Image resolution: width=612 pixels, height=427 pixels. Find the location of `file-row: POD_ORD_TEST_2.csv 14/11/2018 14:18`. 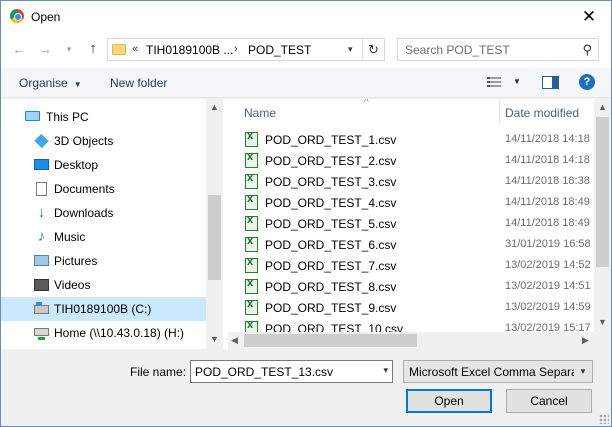

file-row: POD_ORD_TEST_2.csv 14/11/2018 14:18 is located at coordinates (411, 160).